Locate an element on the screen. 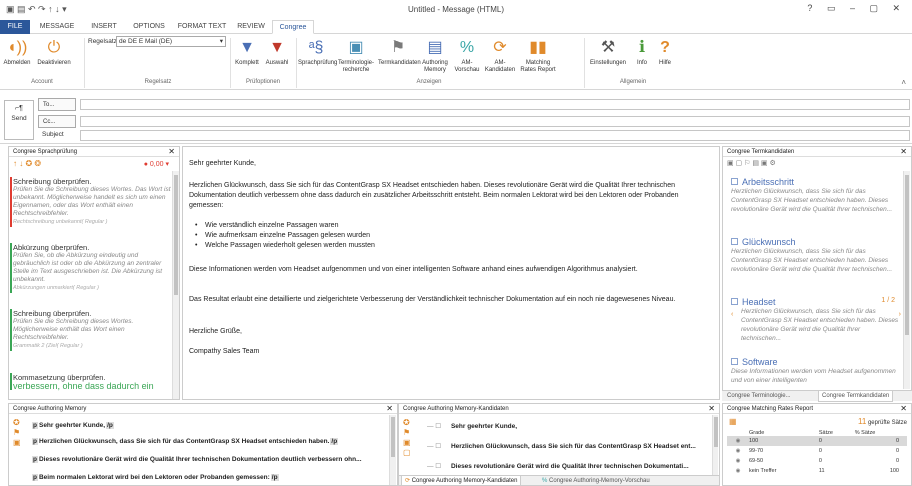  deaktivieren-button: ⏻ Deaktivieren is located at coordinates (54, 52).